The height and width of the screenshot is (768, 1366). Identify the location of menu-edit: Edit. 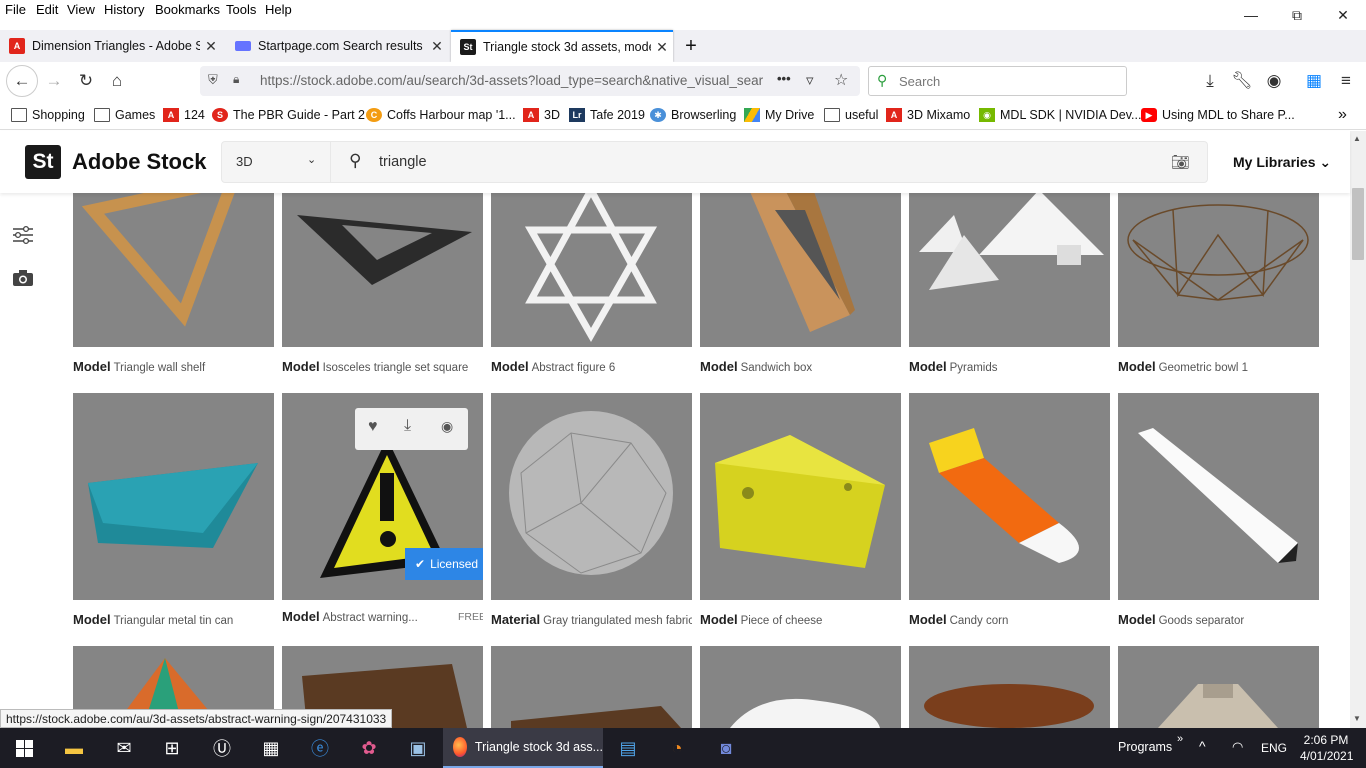
(47, 9).